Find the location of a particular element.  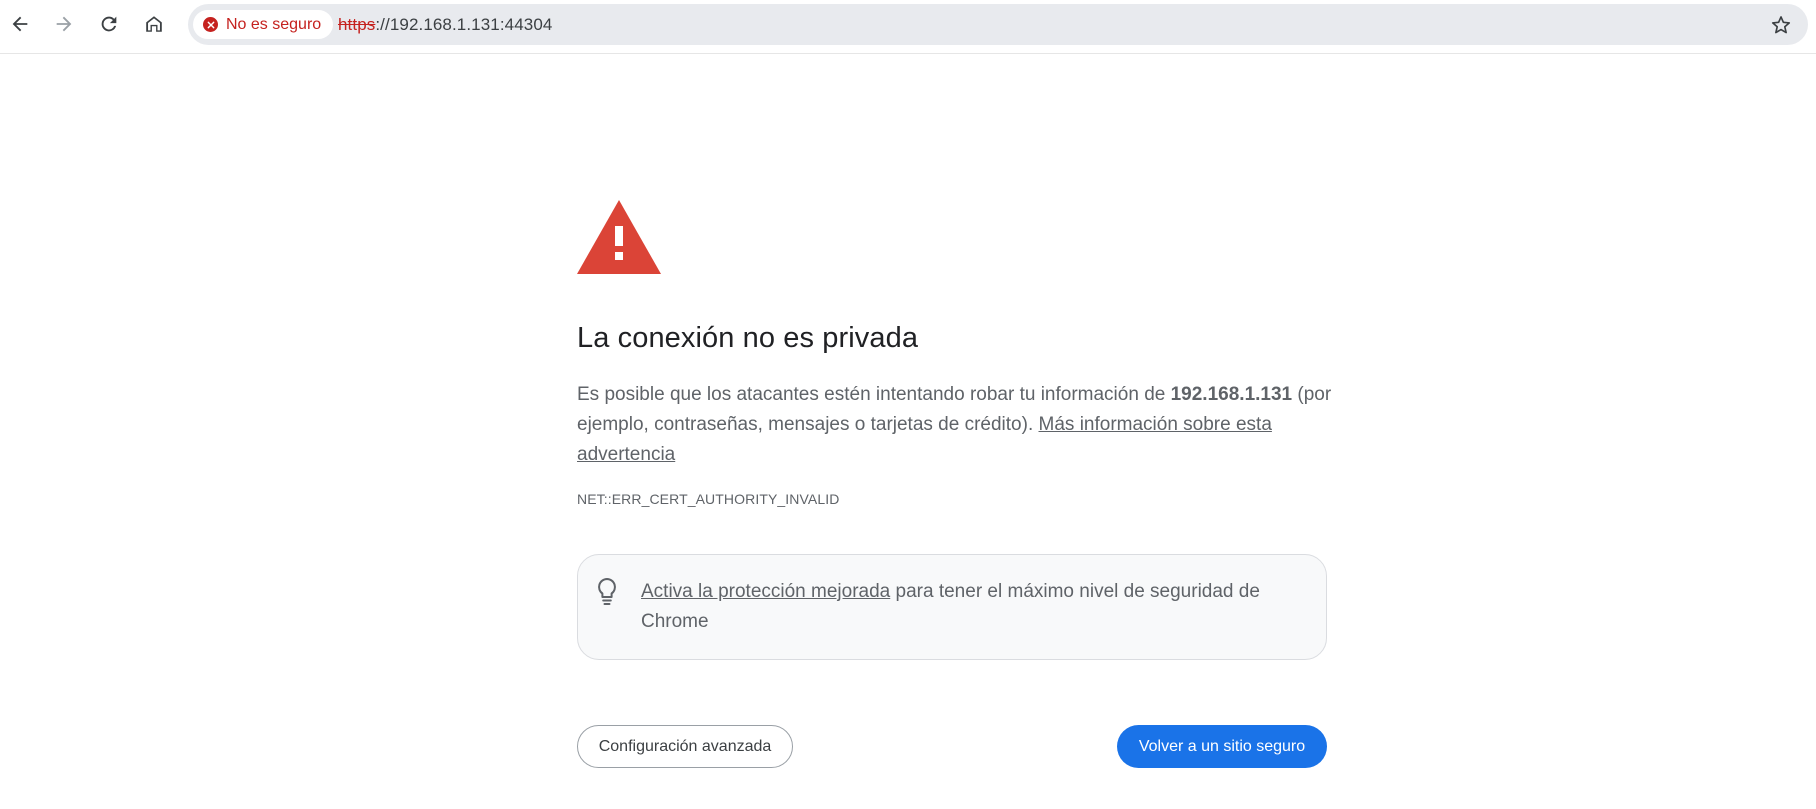

url-scheme: https is located at coordinates (357, 24).